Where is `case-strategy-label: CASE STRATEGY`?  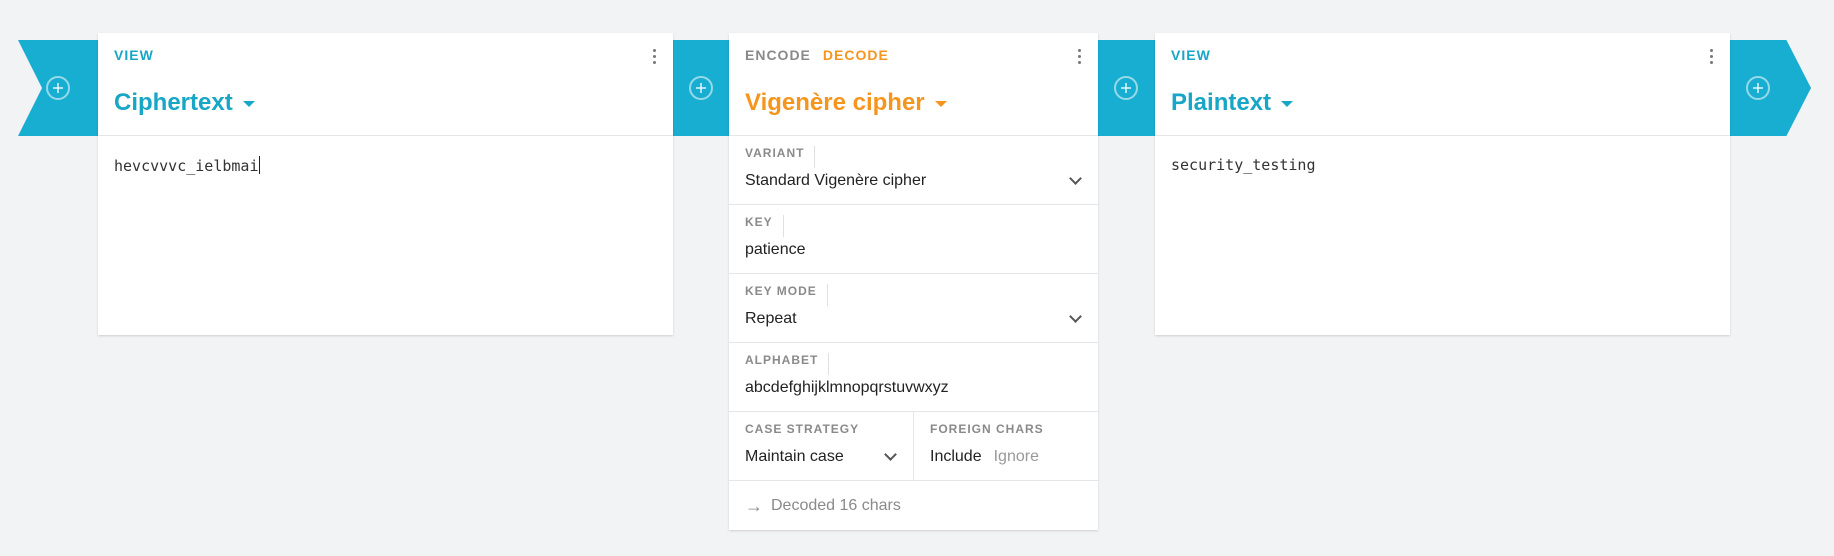 case-strategy-label: CASE STRATEGY is located at coordinates (802, 429).